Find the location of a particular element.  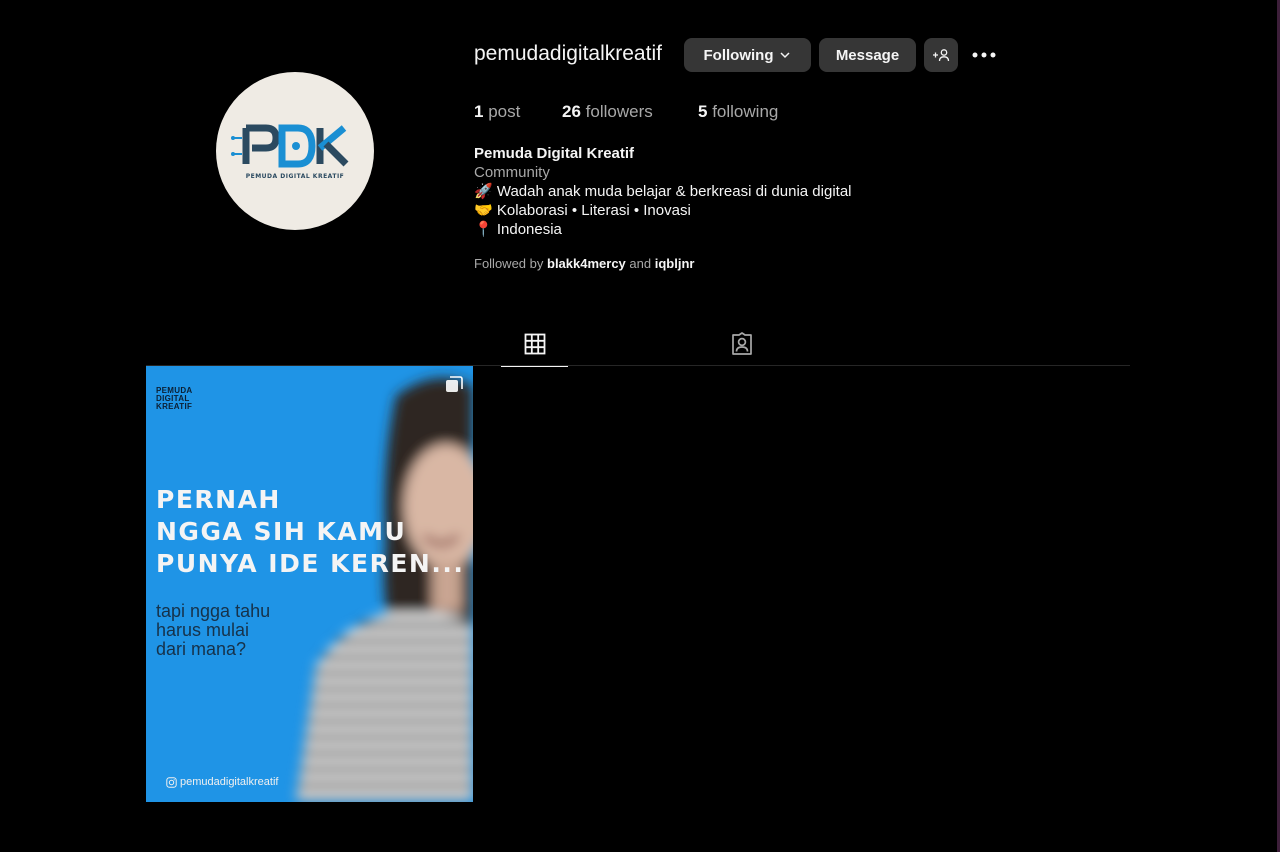

following-label: following is located at coordinates (745, 111).